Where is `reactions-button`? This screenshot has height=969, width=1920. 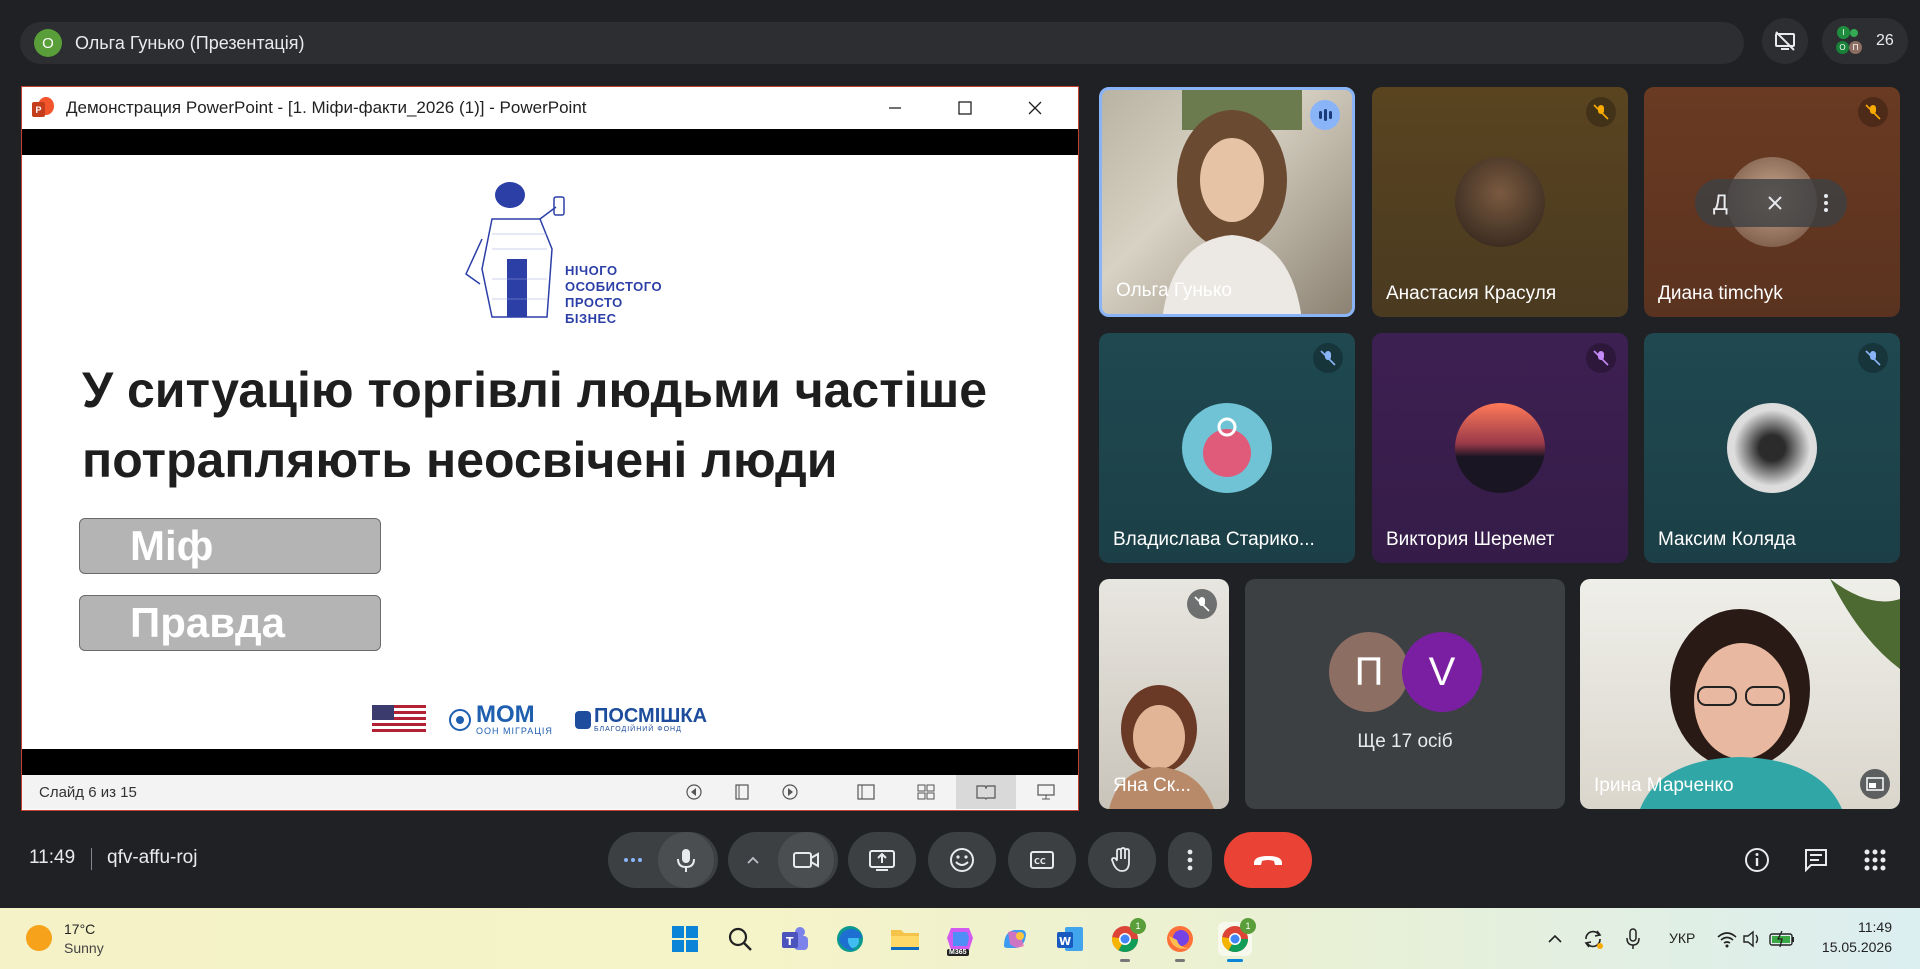
reactions-button is located at coordinates (962, 860).